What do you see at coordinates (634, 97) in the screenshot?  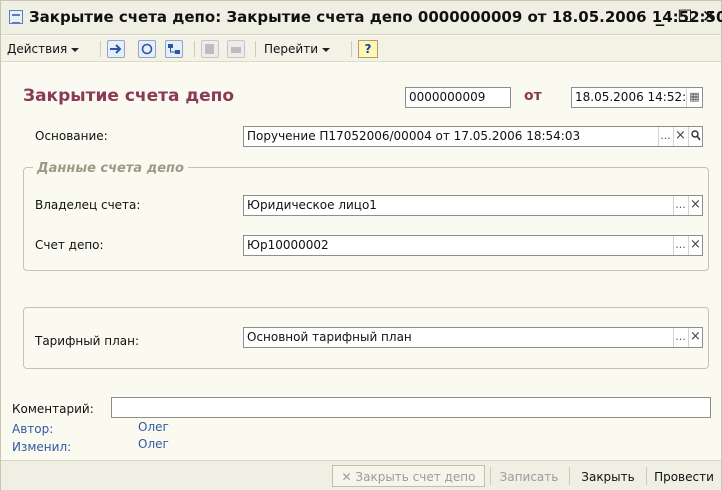 I see `document-date-value: 18.05.2006 14:52:5` at bounding box center [634, 97].